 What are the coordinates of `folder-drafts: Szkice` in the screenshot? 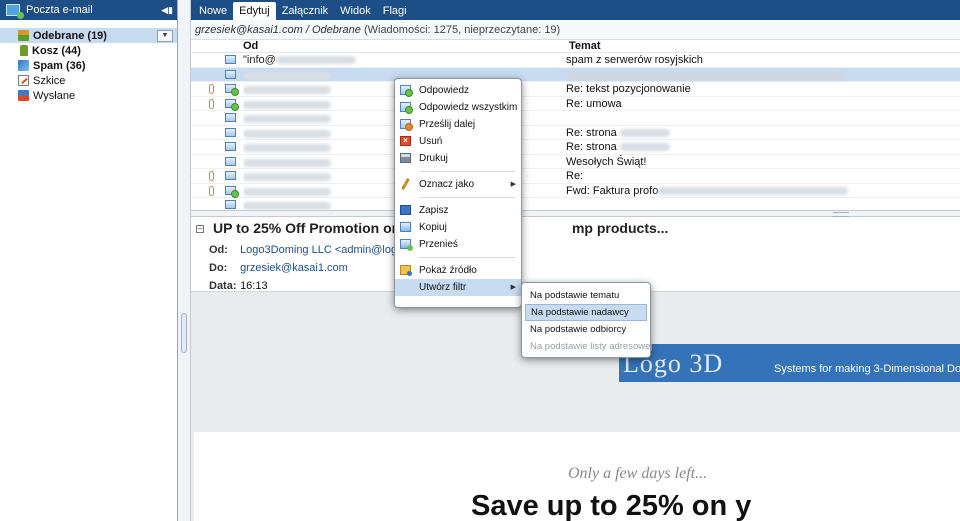 It's located at (88, 80).